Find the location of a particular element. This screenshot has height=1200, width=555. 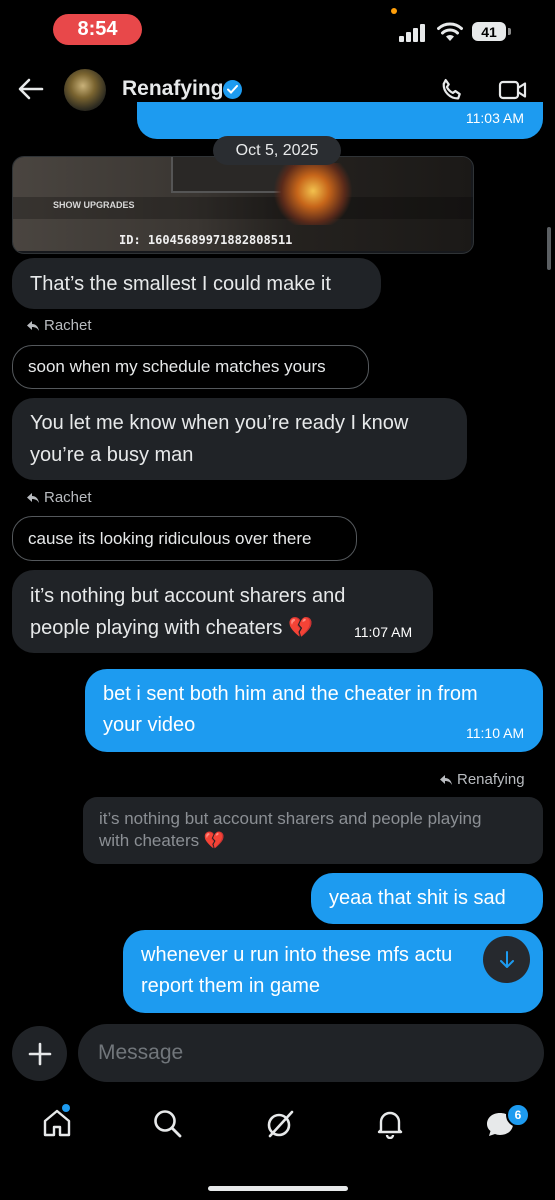

message-text-line: whenever u run into these mfs actu is located at coordinates (297, 955).